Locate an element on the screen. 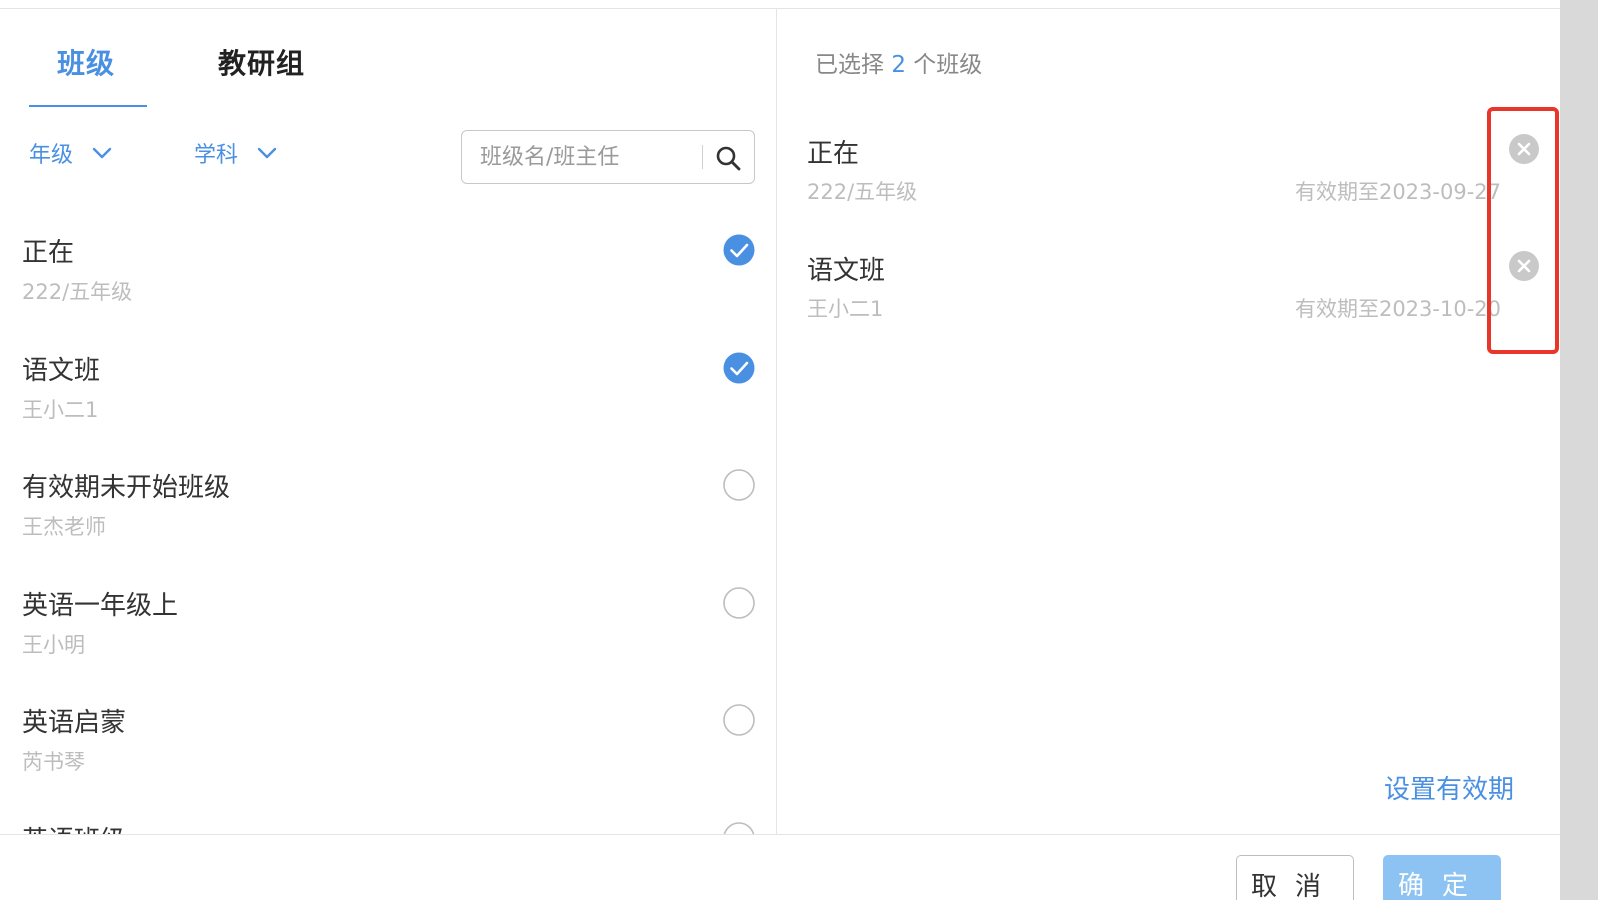 The width and height of the screenshot is (1598, 900). class-name: 英语一年级上 is located at coordinates (100, 606).